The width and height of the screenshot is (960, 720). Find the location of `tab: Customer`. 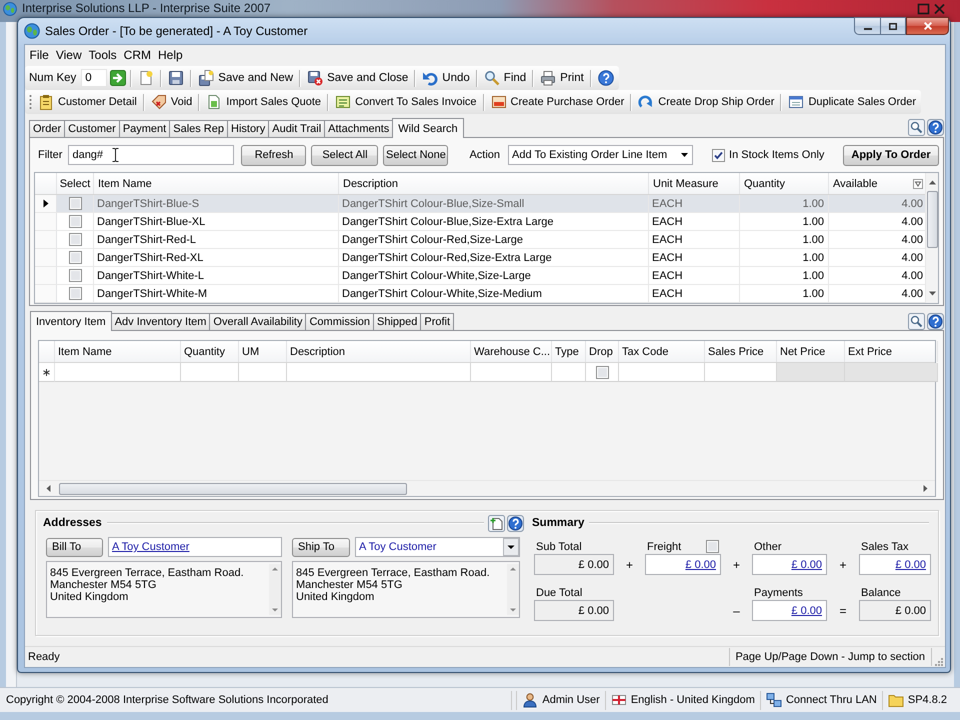

tab: Customer is located at coordinates (92, 128).